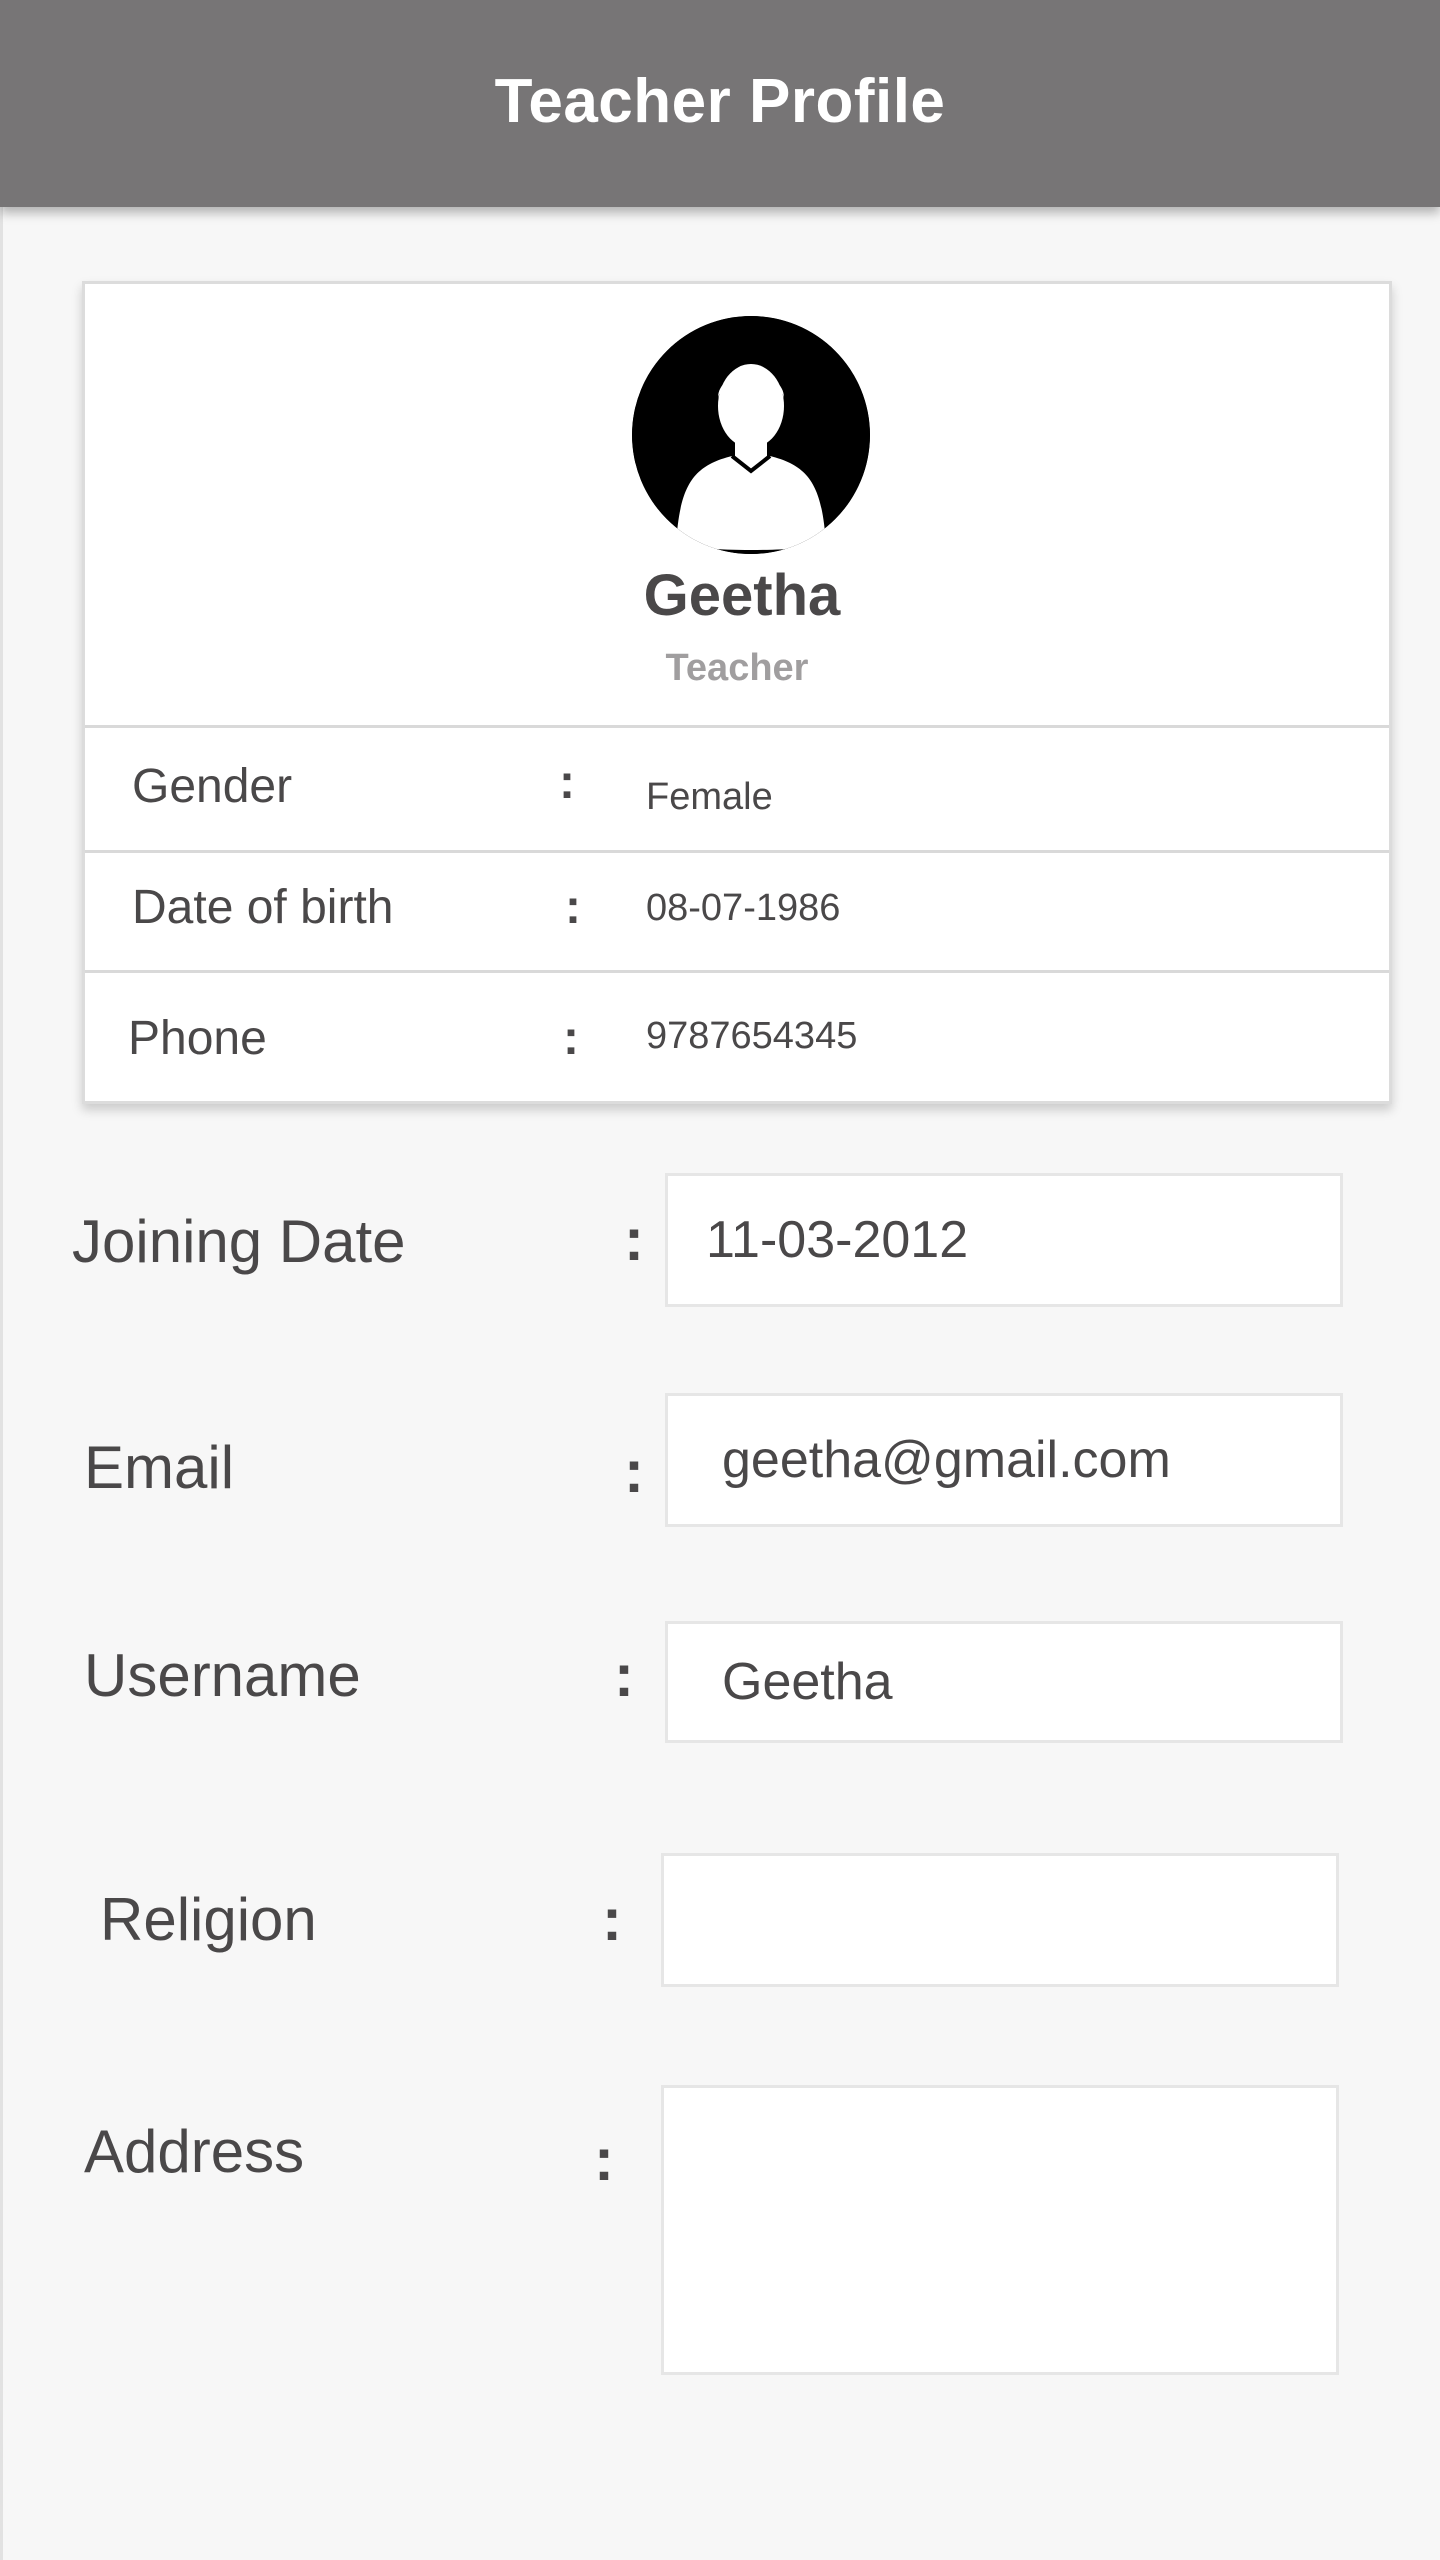 This screenshot has width=1440, height=2560. What do you see at coordinates (752, 1036) in the screenshot?
I see `phone-value: 9787654345` at bounding box center [752, 1036].